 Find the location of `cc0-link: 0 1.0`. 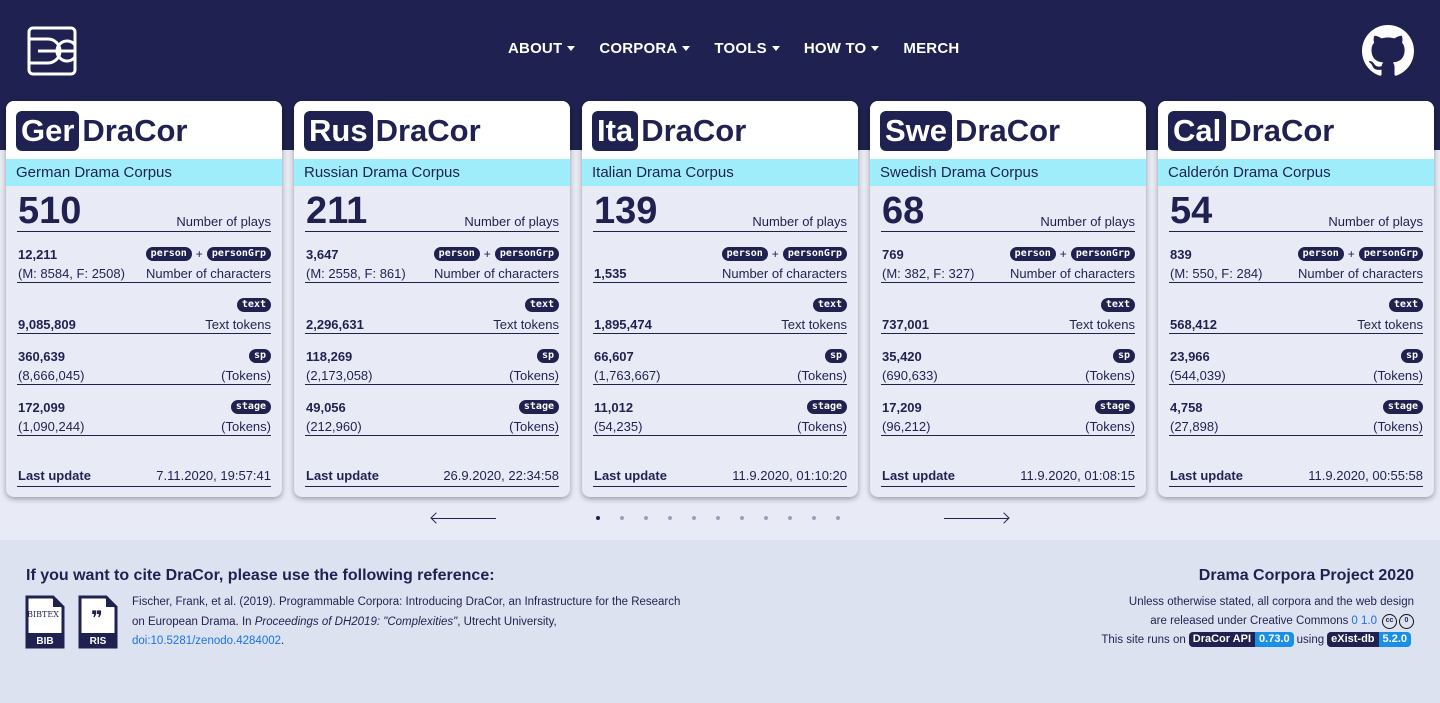

cc0-link: 0 1.0 is located at coordinates (1364, 622).